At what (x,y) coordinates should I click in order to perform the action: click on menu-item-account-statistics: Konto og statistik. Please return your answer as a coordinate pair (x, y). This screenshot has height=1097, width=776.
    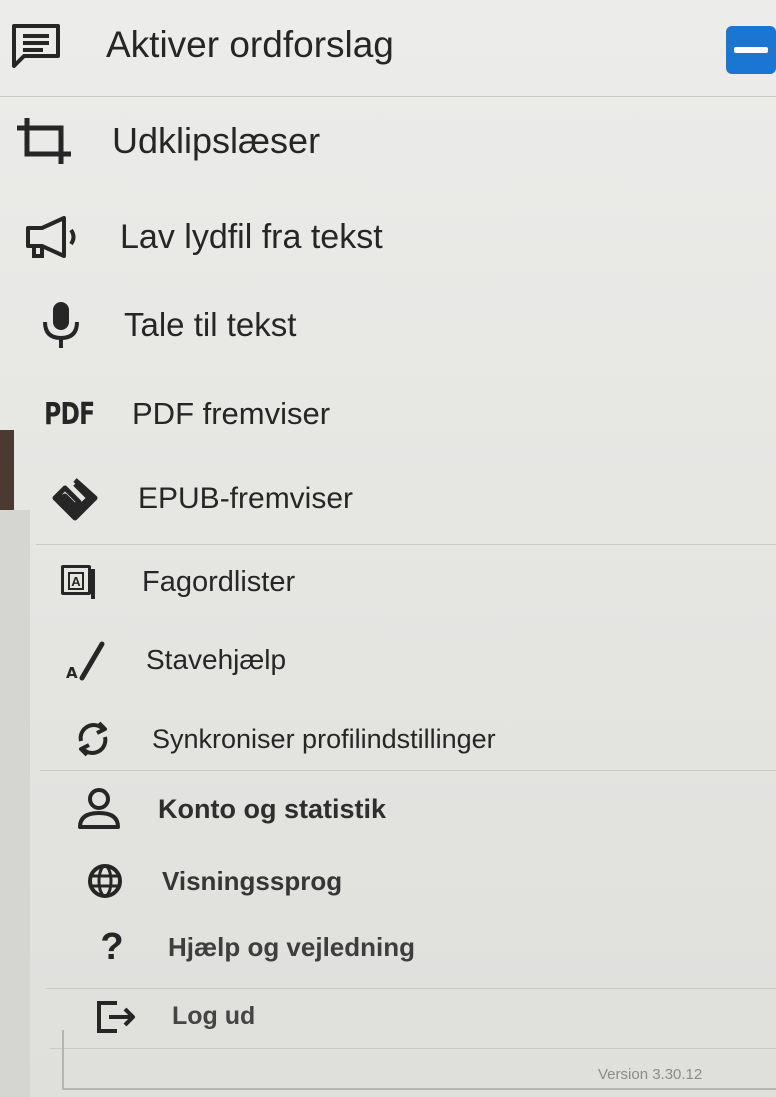
    Looking at the image, I should click on (231, 809).